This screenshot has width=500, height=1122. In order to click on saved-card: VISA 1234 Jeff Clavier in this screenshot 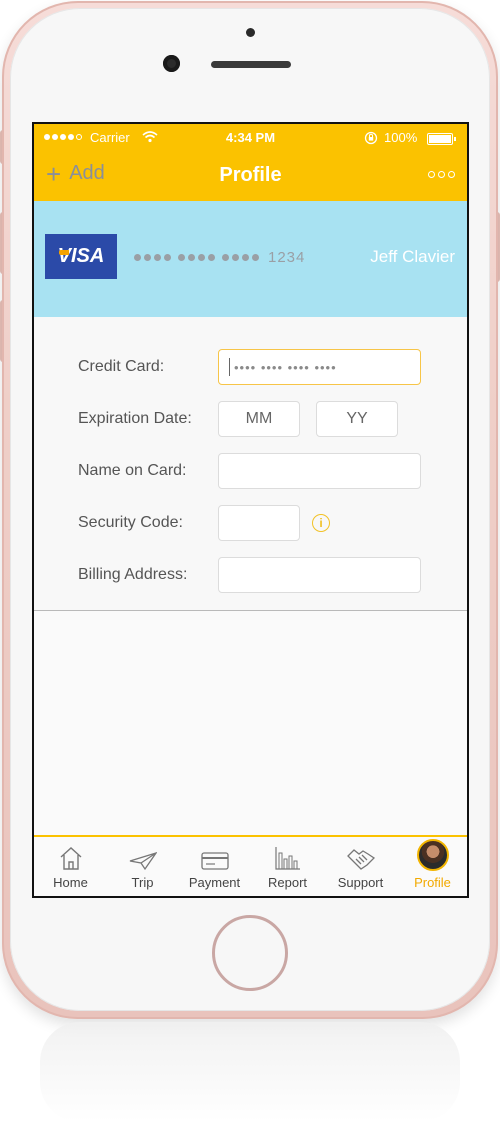, I will do `click(250, 259)`.